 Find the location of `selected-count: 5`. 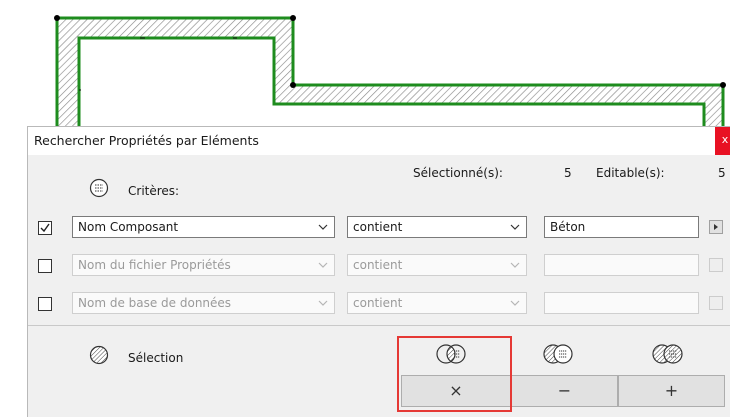

selected-count: 5 is located at coordinates (568, 173).